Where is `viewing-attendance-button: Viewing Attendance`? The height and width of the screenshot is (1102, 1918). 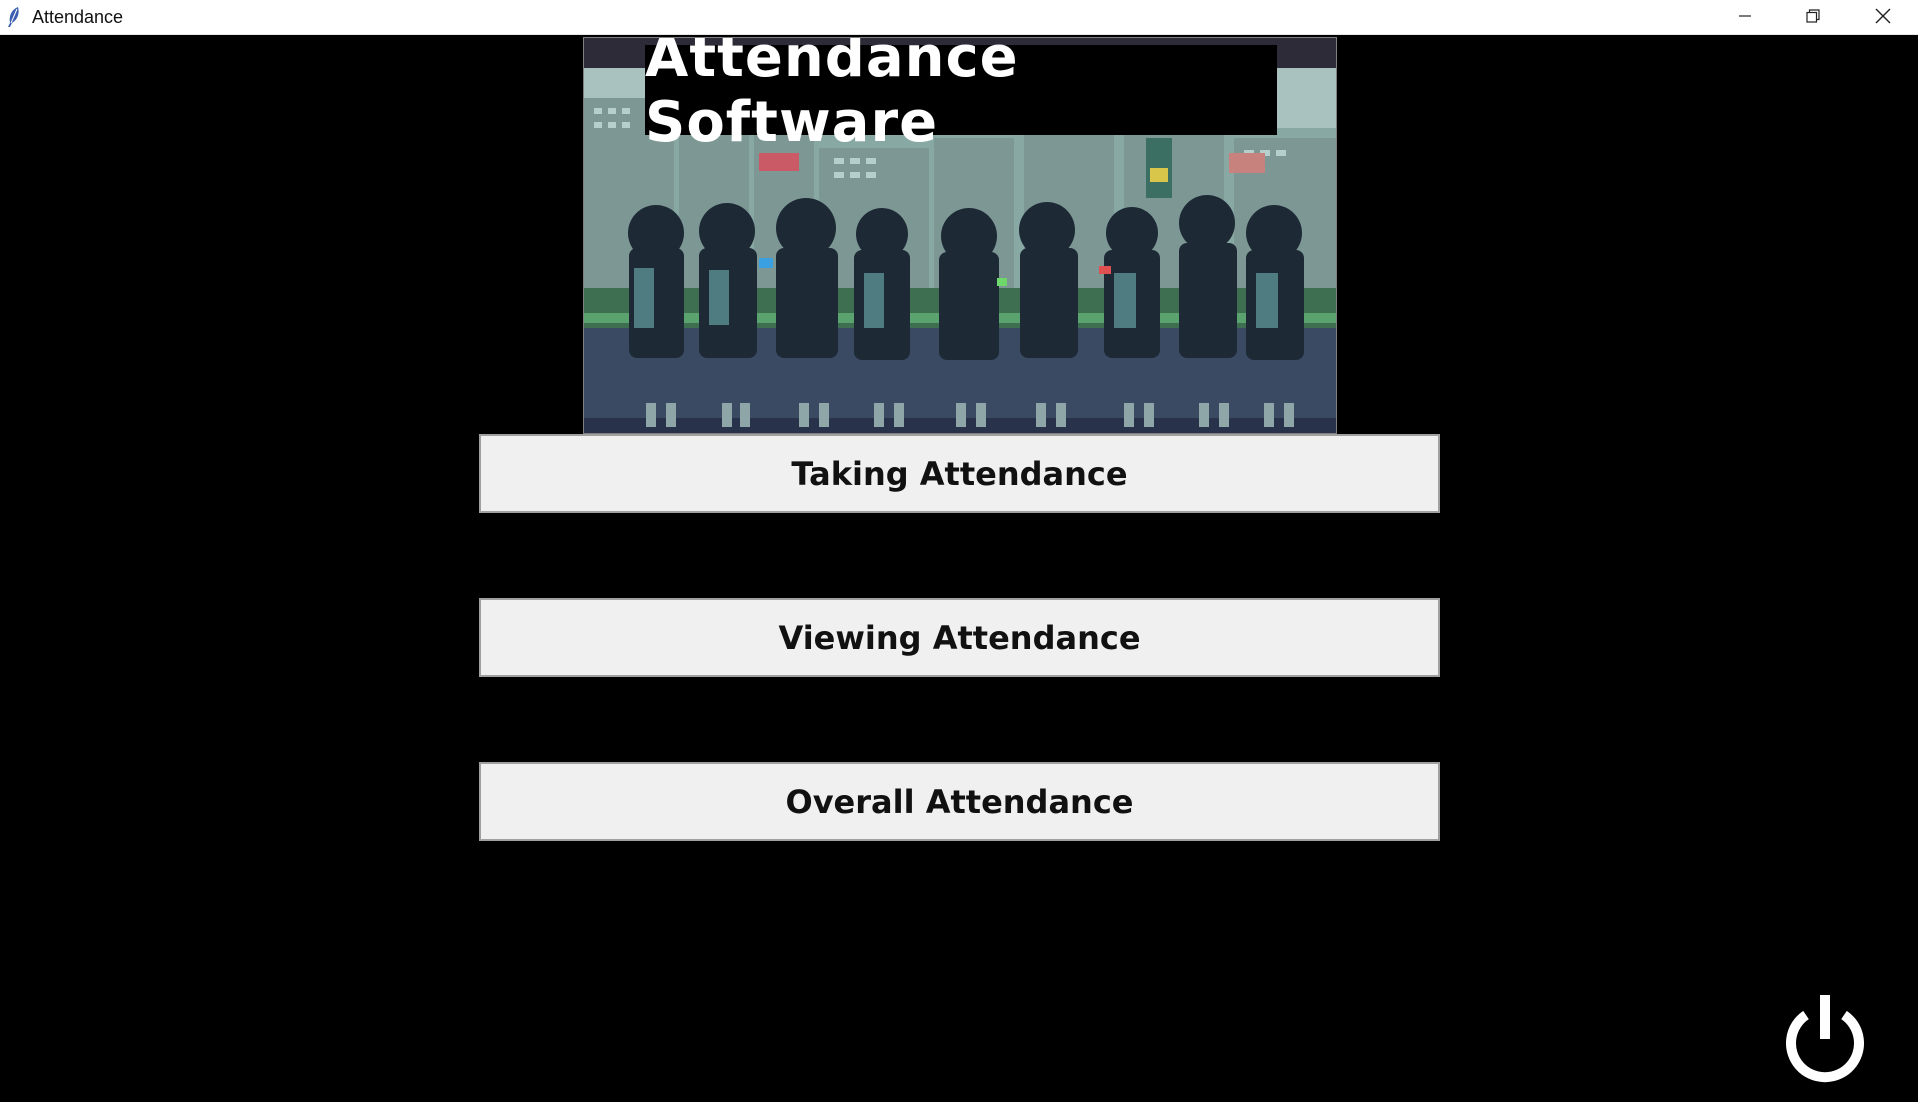 viewing-attendance-button: Viewing Attendance is located at coordinates (959, 637).